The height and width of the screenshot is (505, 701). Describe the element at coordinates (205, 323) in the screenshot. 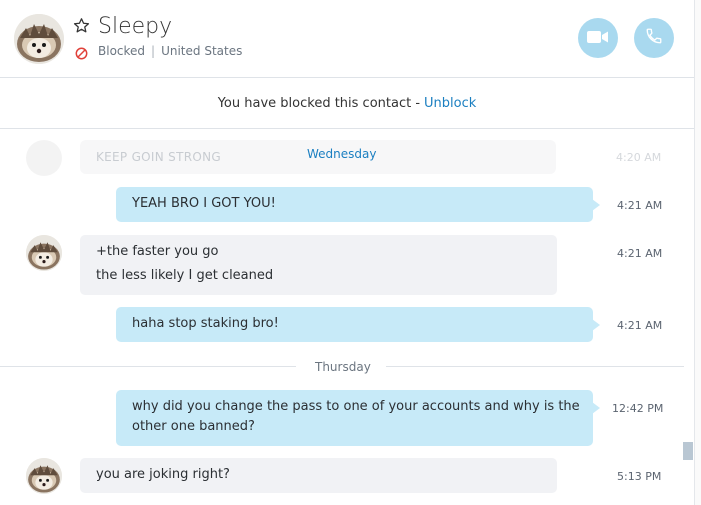

I see `message-text: haha stop staking bro!` at that location.